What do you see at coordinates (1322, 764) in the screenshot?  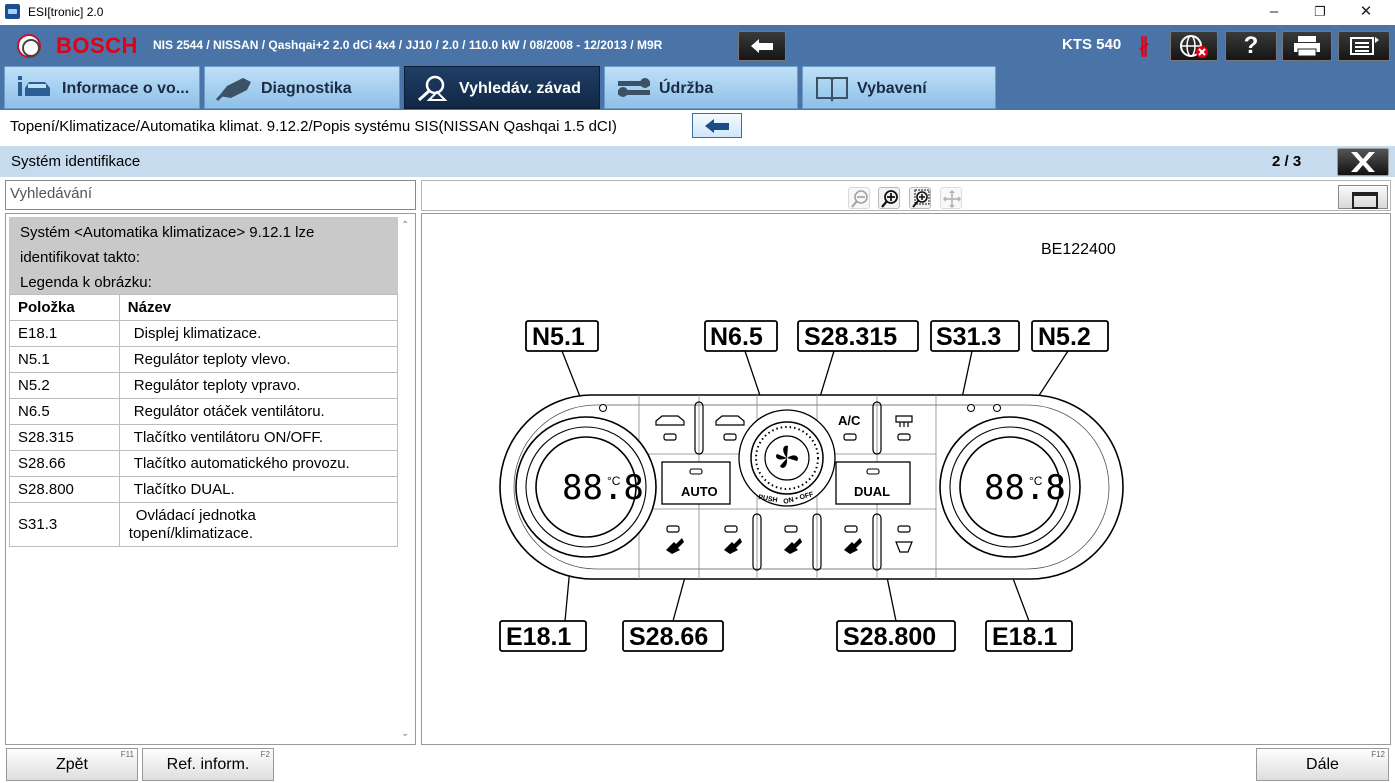 I see `next-button: Dále F12` at bounding box center [1322, 764].